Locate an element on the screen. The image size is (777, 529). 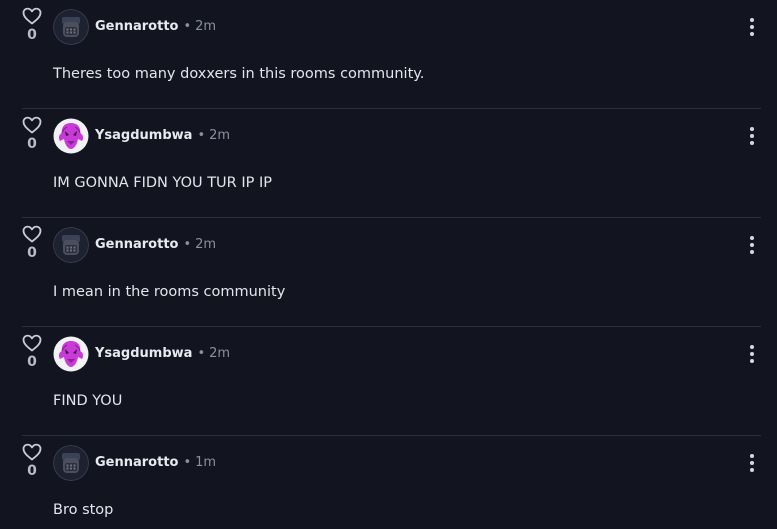
comment-text: FIND YOU is located at coordinates (88, 401).